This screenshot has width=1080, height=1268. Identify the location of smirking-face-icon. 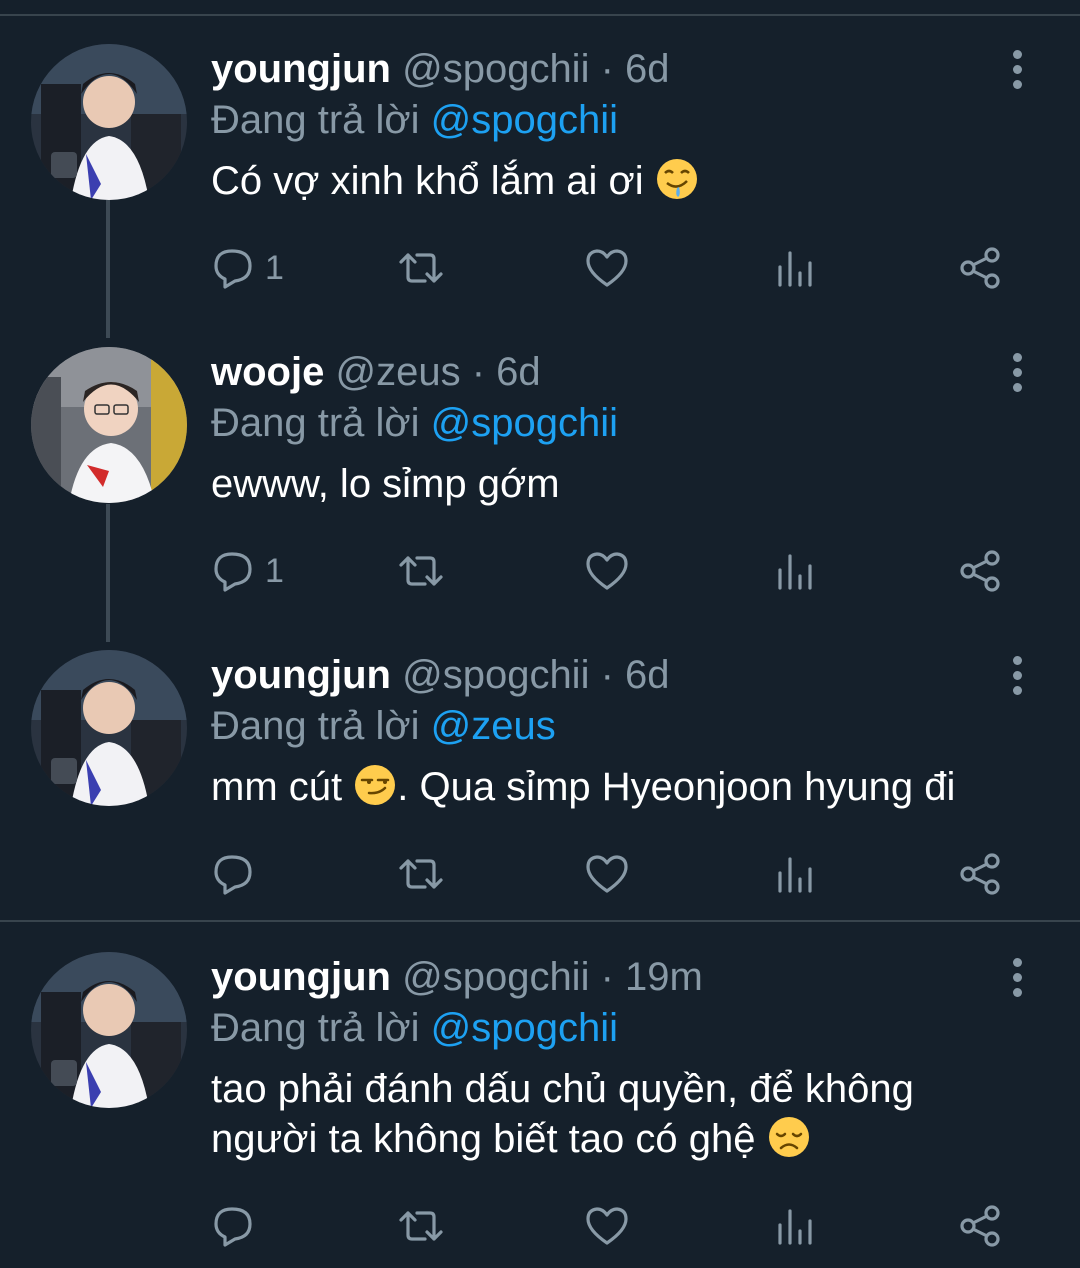
(375, 785).